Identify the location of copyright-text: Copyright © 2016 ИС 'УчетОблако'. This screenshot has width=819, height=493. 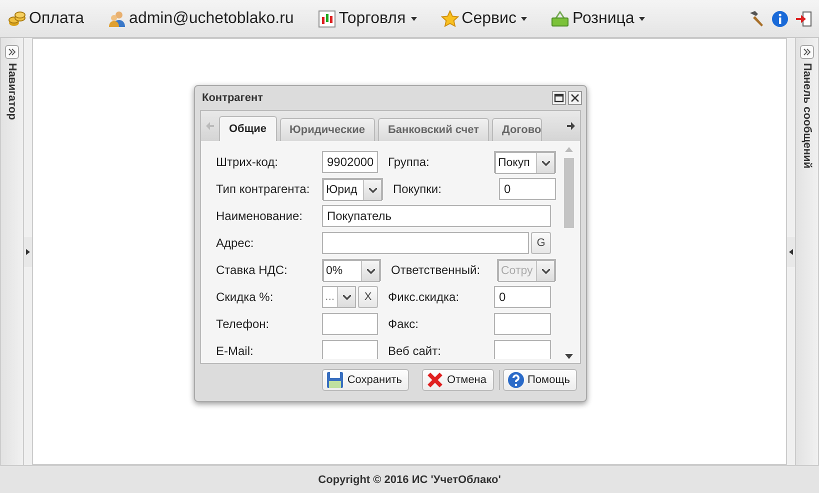
(409, 480).